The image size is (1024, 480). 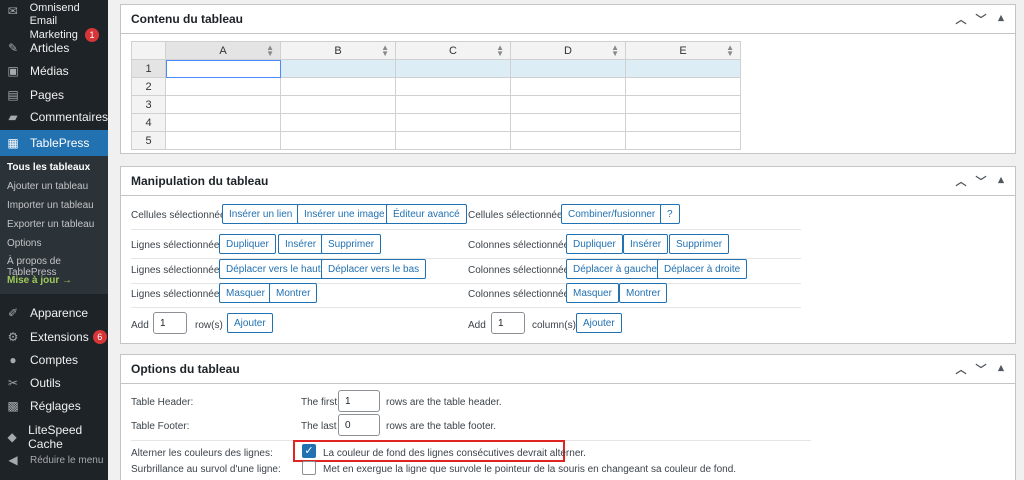 What do you see at coordinates (301, 244) in the screenshot?
I see `insert-rows-button: Insérer` at bounding box center [301, 244].